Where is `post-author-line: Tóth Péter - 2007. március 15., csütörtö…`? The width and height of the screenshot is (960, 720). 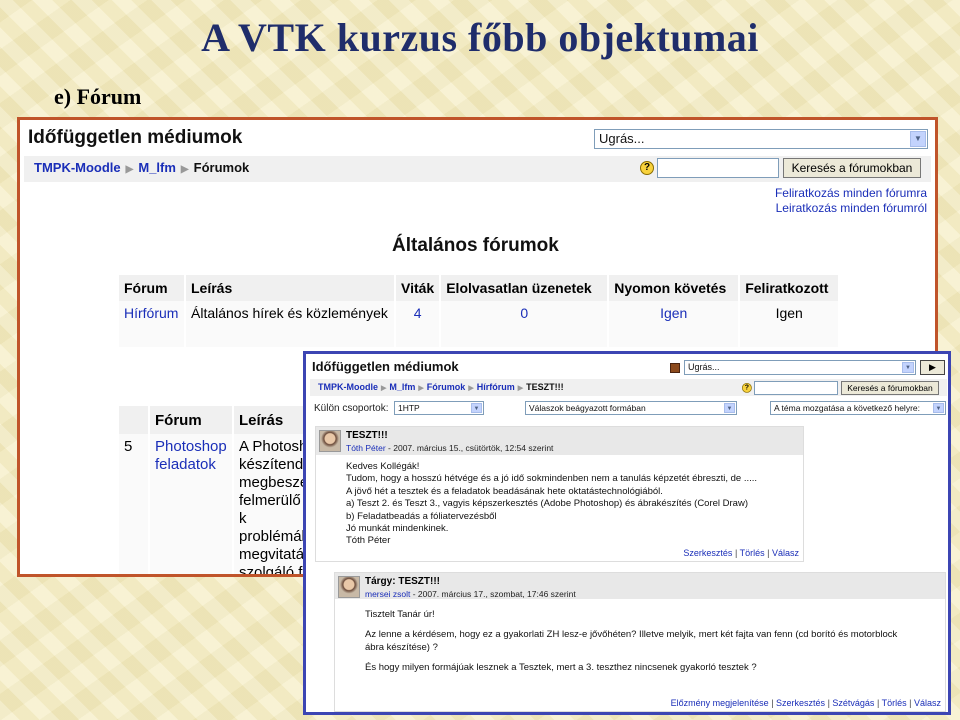
post-author-line: Tóth Péter - 2007. március 15., csütörtö… is located at coordinates (449, 448).